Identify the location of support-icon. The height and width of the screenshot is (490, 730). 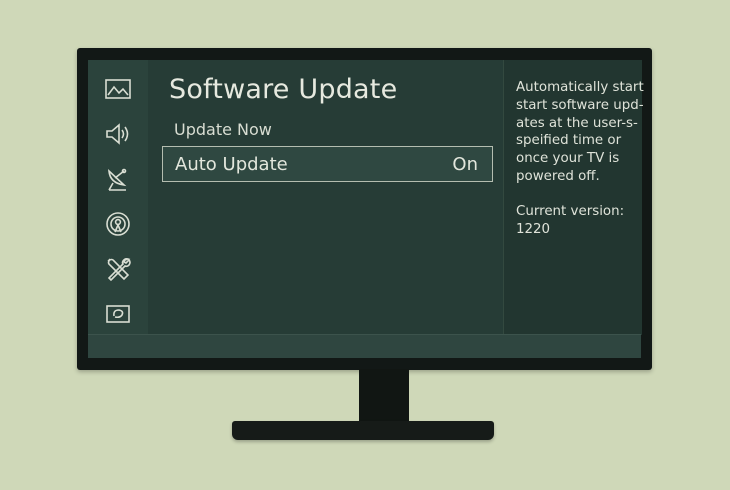
(118, 314).